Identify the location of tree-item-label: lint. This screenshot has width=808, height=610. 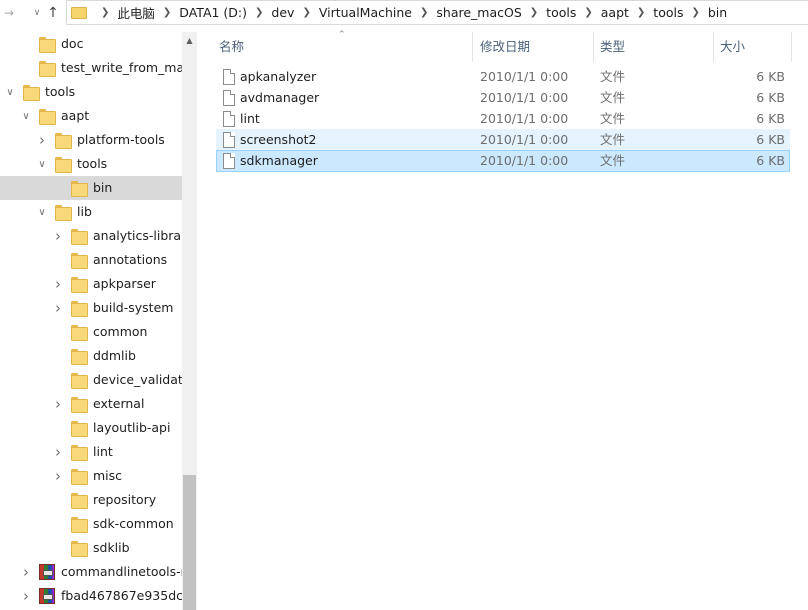
(103, 451).